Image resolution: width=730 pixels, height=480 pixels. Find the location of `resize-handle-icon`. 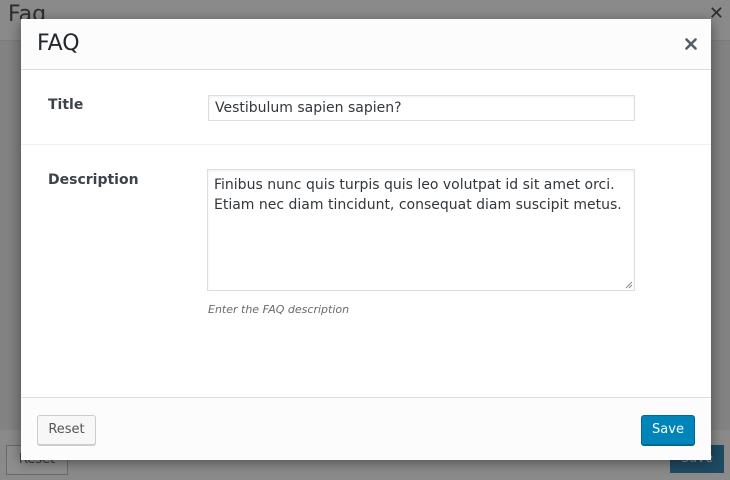

resize-handle-icon is located at coordinates (629, 285).